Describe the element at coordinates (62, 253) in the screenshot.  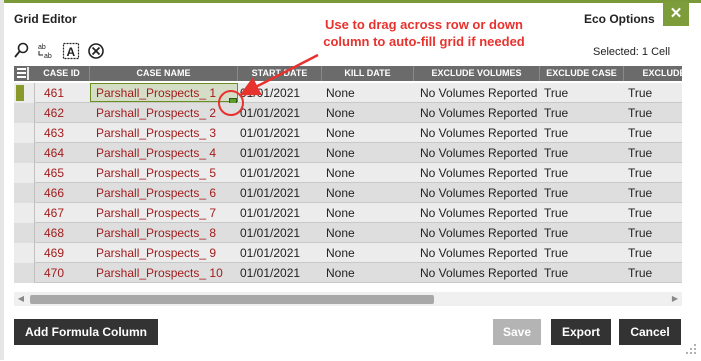
I see `cell-case-id: 469` at that location.